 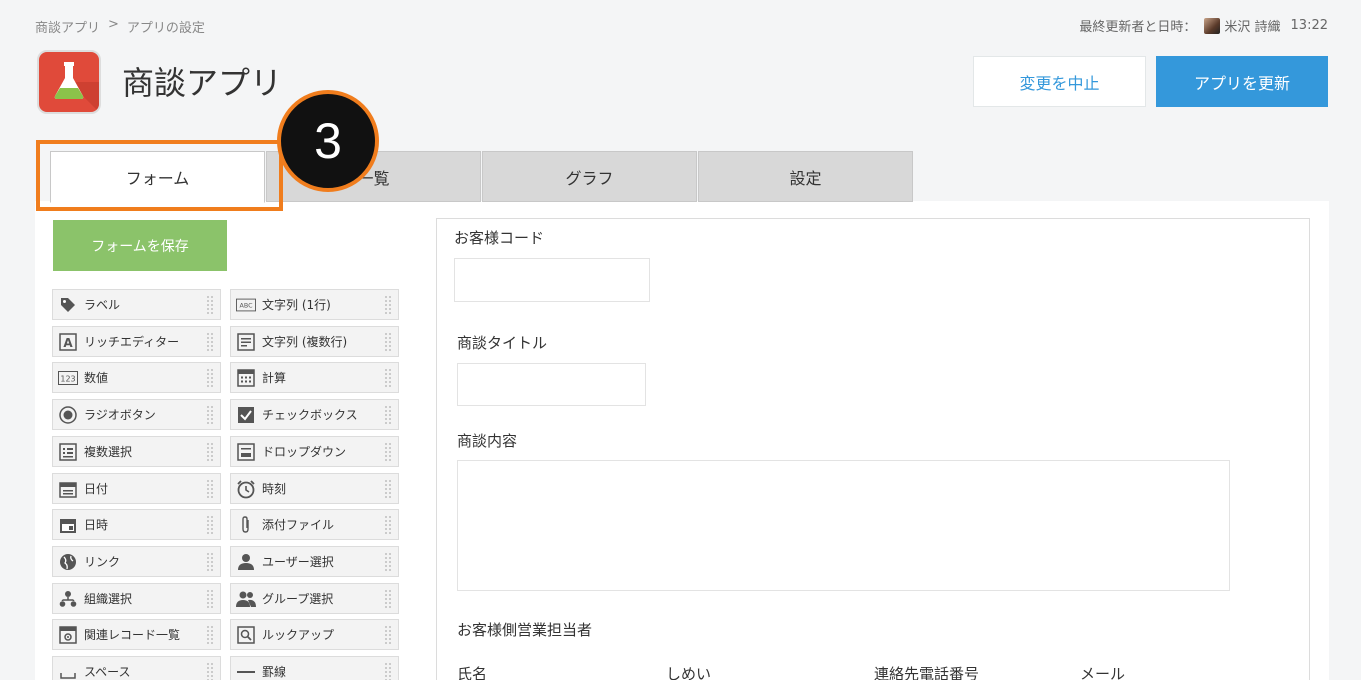 What do you see at coordinates (310, 415) in the screenshot?
I see `palette-item-label: チェックボックス` at bounding box center [310, 415].